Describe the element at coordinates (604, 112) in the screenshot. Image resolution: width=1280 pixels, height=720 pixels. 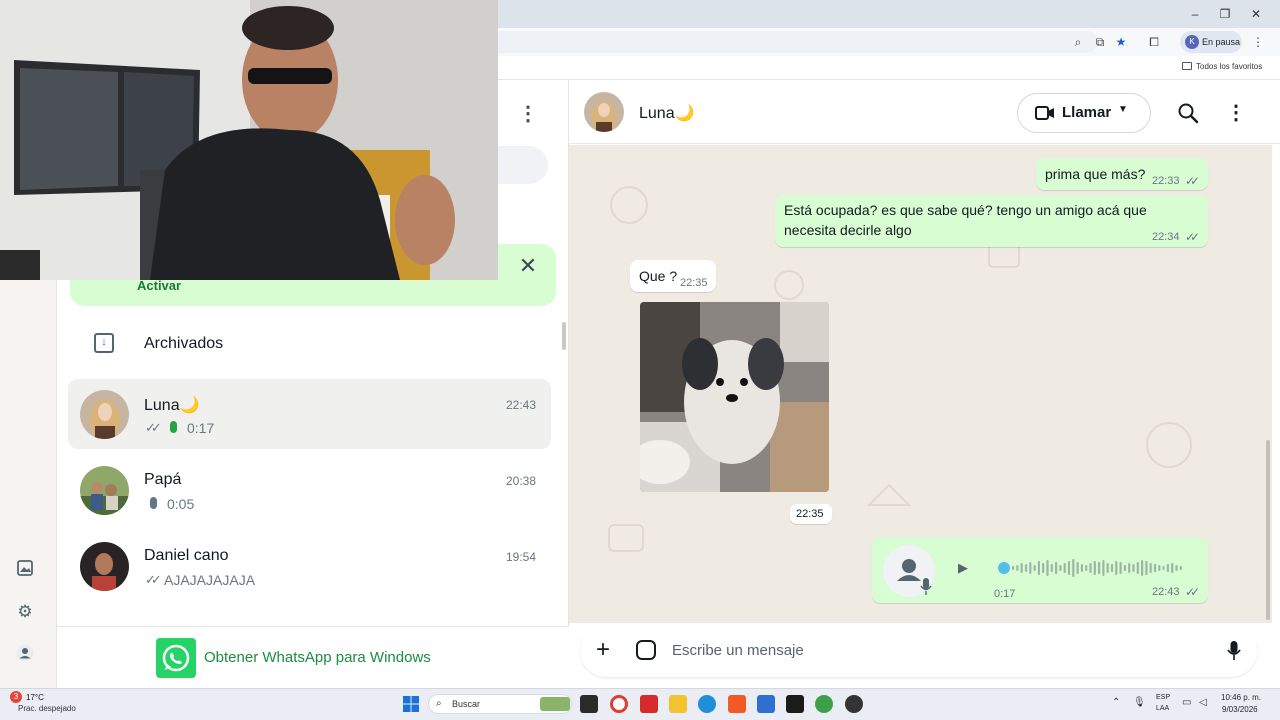
I see `contact-avatar` at that location.